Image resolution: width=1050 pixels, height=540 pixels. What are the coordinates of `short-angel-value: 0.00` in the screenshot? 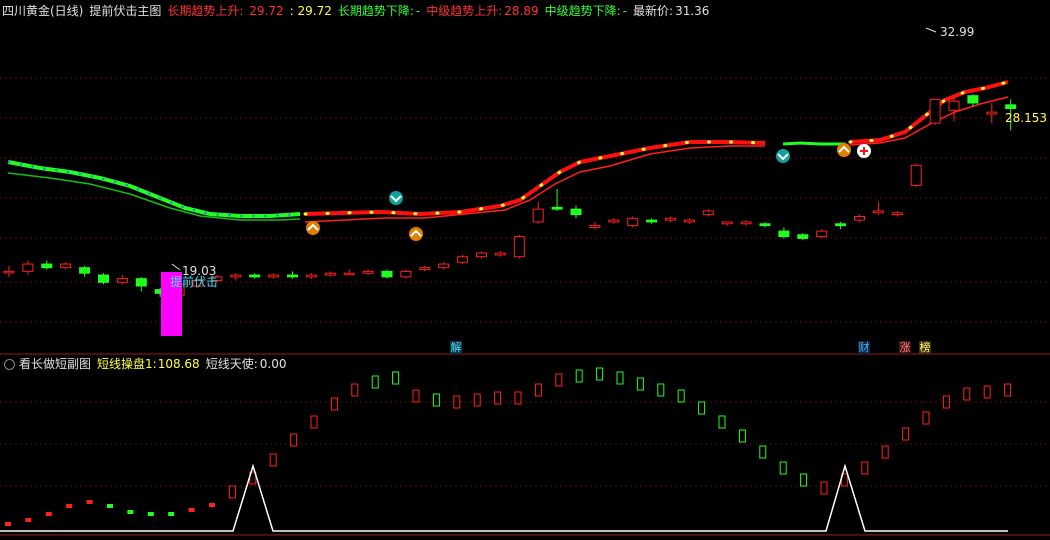 It's located at (273, 364).